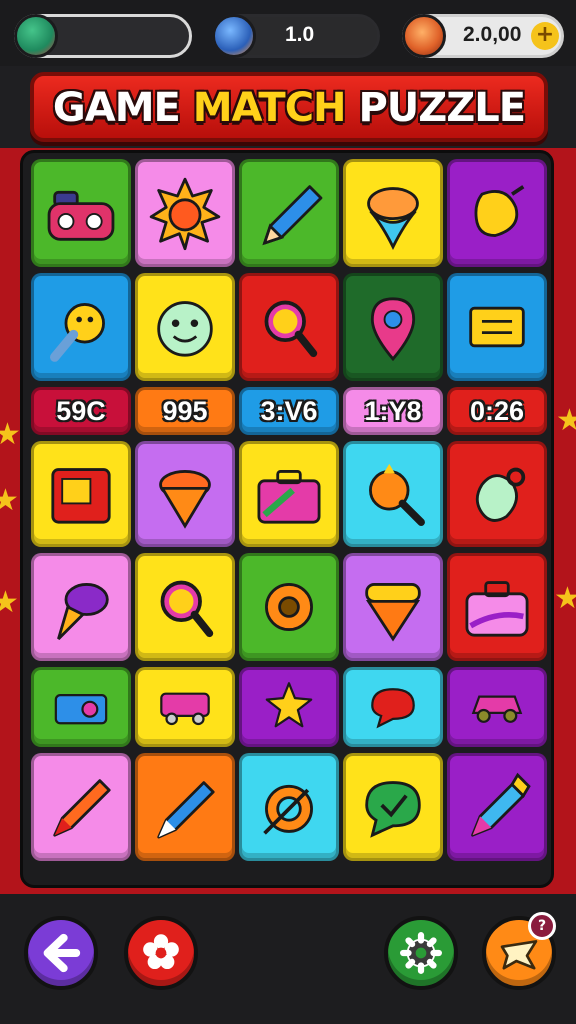 The width and height of the screenshot is (576, 1024). What do you see at coordinates (289, 411) in the screenshot?
I see `score-tile: 3:V6` at bounding box center [289, 411].